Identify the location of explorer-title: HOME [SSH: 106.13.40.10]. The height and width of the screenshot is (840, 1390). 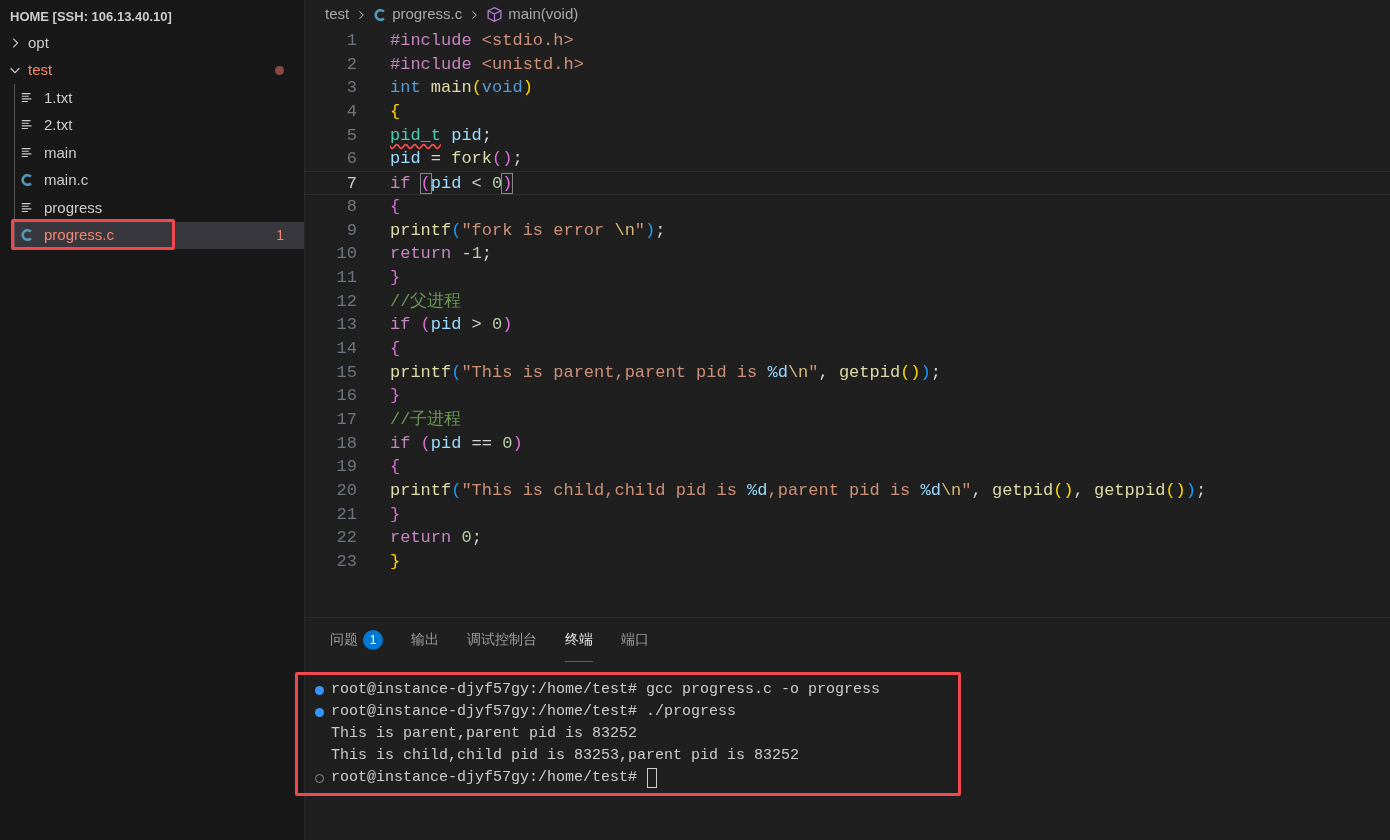
(91, 17).